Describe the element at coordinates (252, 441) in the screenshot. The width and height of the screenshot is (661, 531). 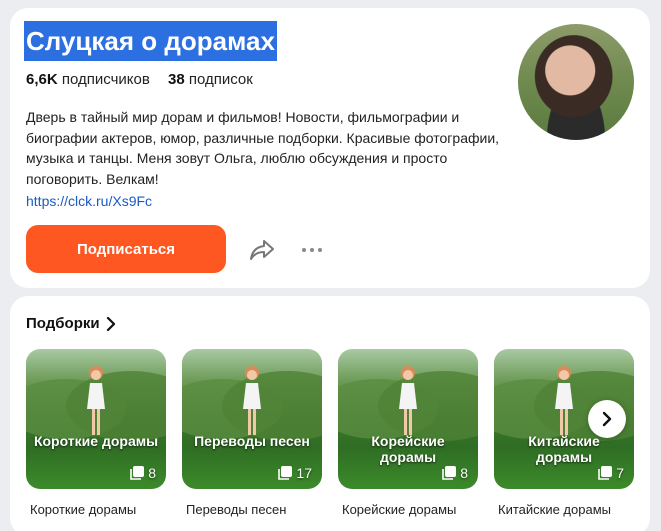
I see `collection-tile-title: Переводы песен` at that location.